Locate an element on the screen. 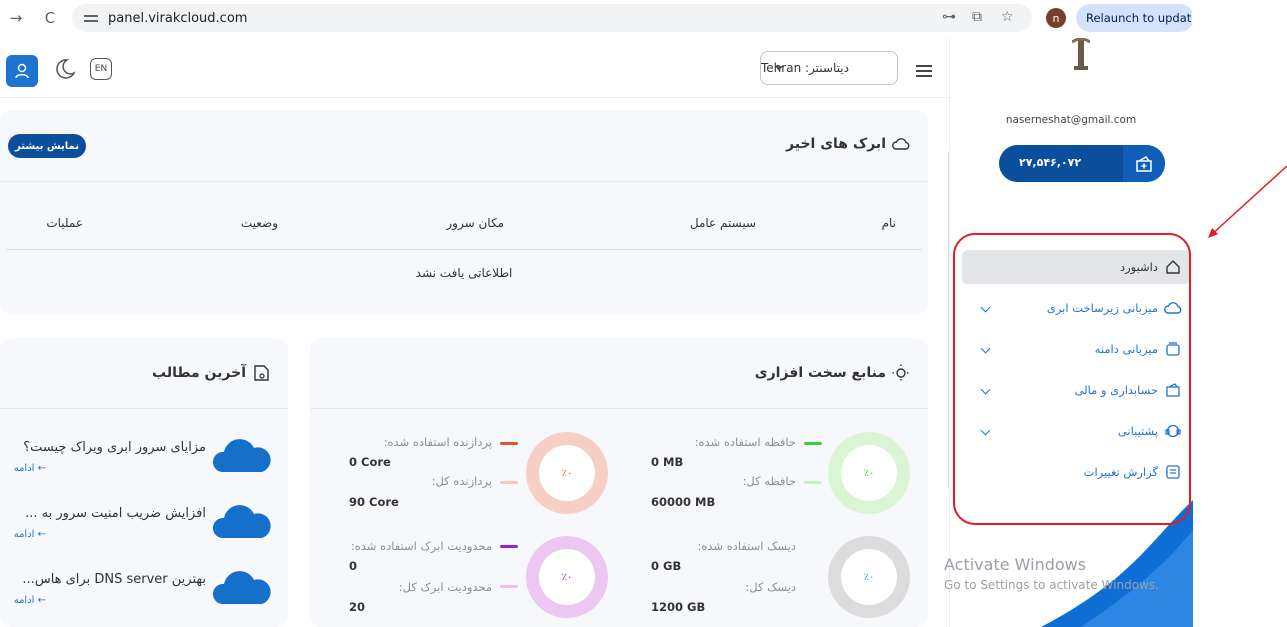  cloud-limit-used-legend is located at coordinates (509, 546).